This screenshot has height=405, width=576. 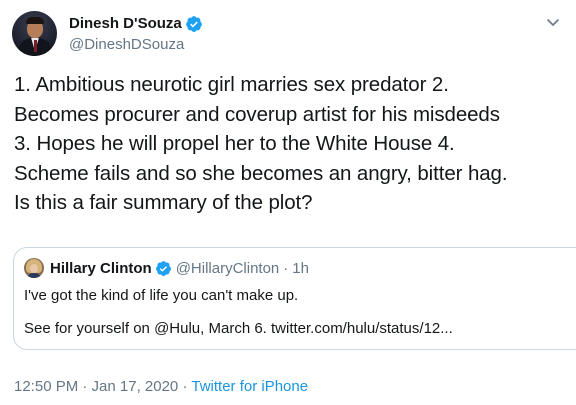 I want to click on author-avatar, so click(x=34, y=33).